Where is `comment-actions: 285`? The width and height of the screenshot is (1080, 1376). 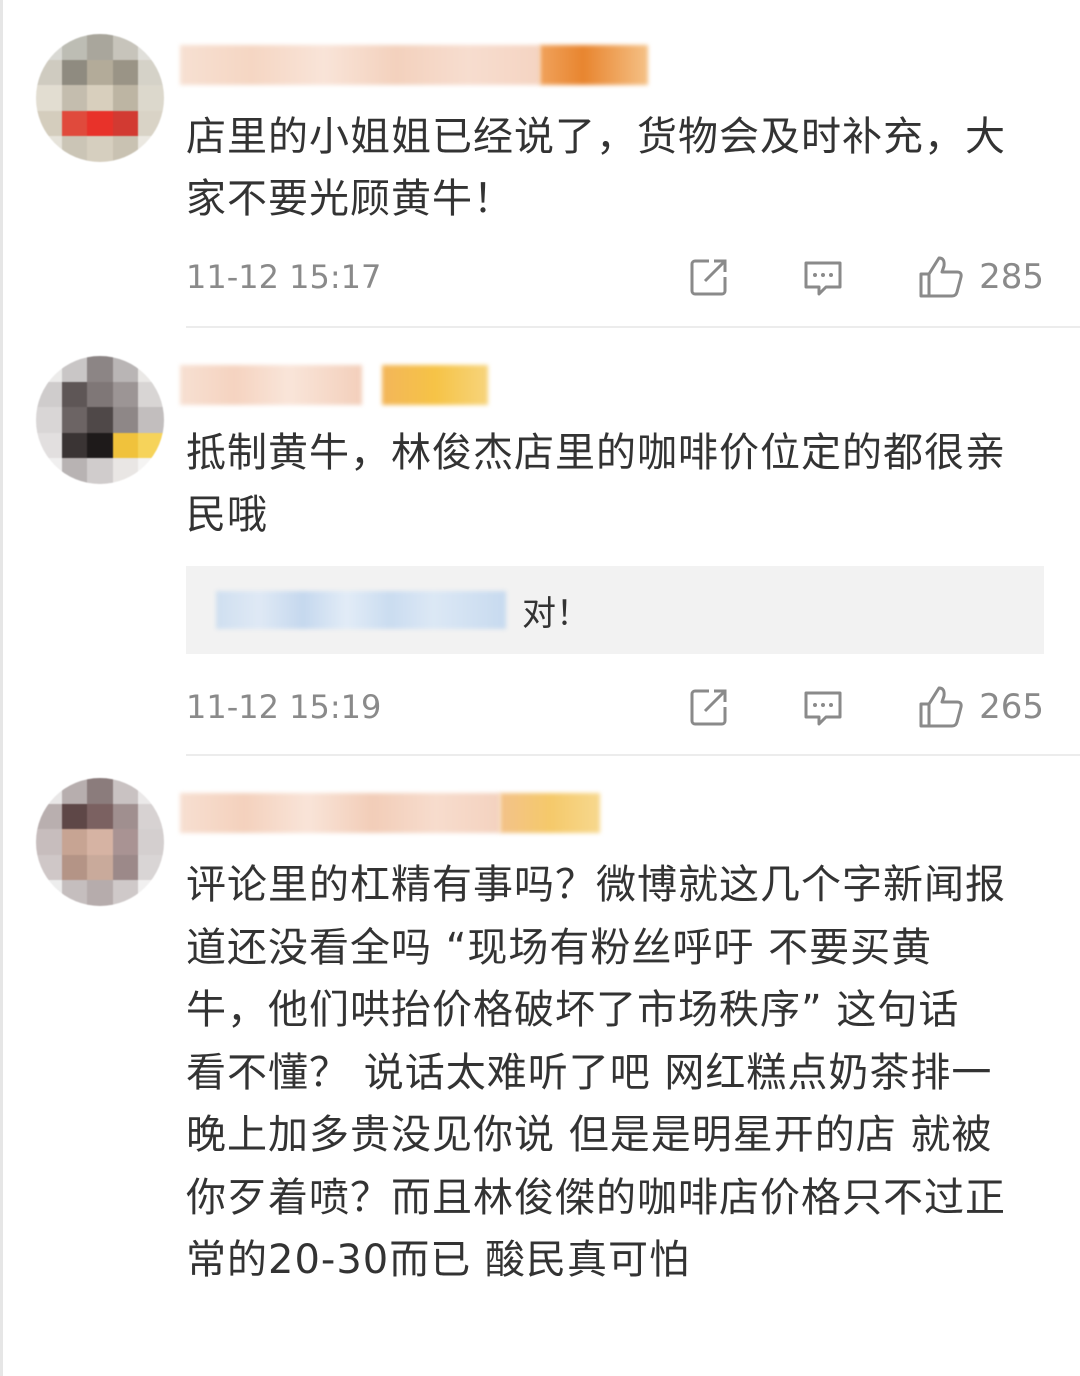 comment-actions: 285 is located at coordinates (865, 277).